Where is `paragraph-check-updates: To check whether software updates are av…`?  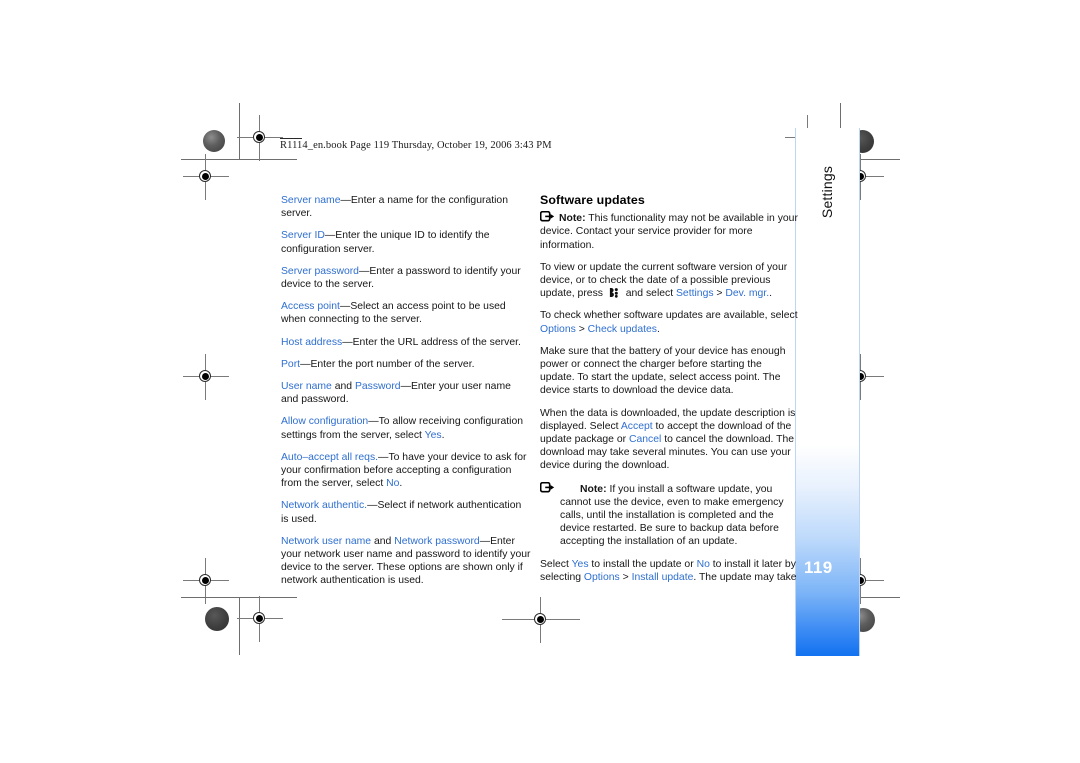 paragraph-check-updates: To check whether software updates are av… is located at coordinates (669, 322).